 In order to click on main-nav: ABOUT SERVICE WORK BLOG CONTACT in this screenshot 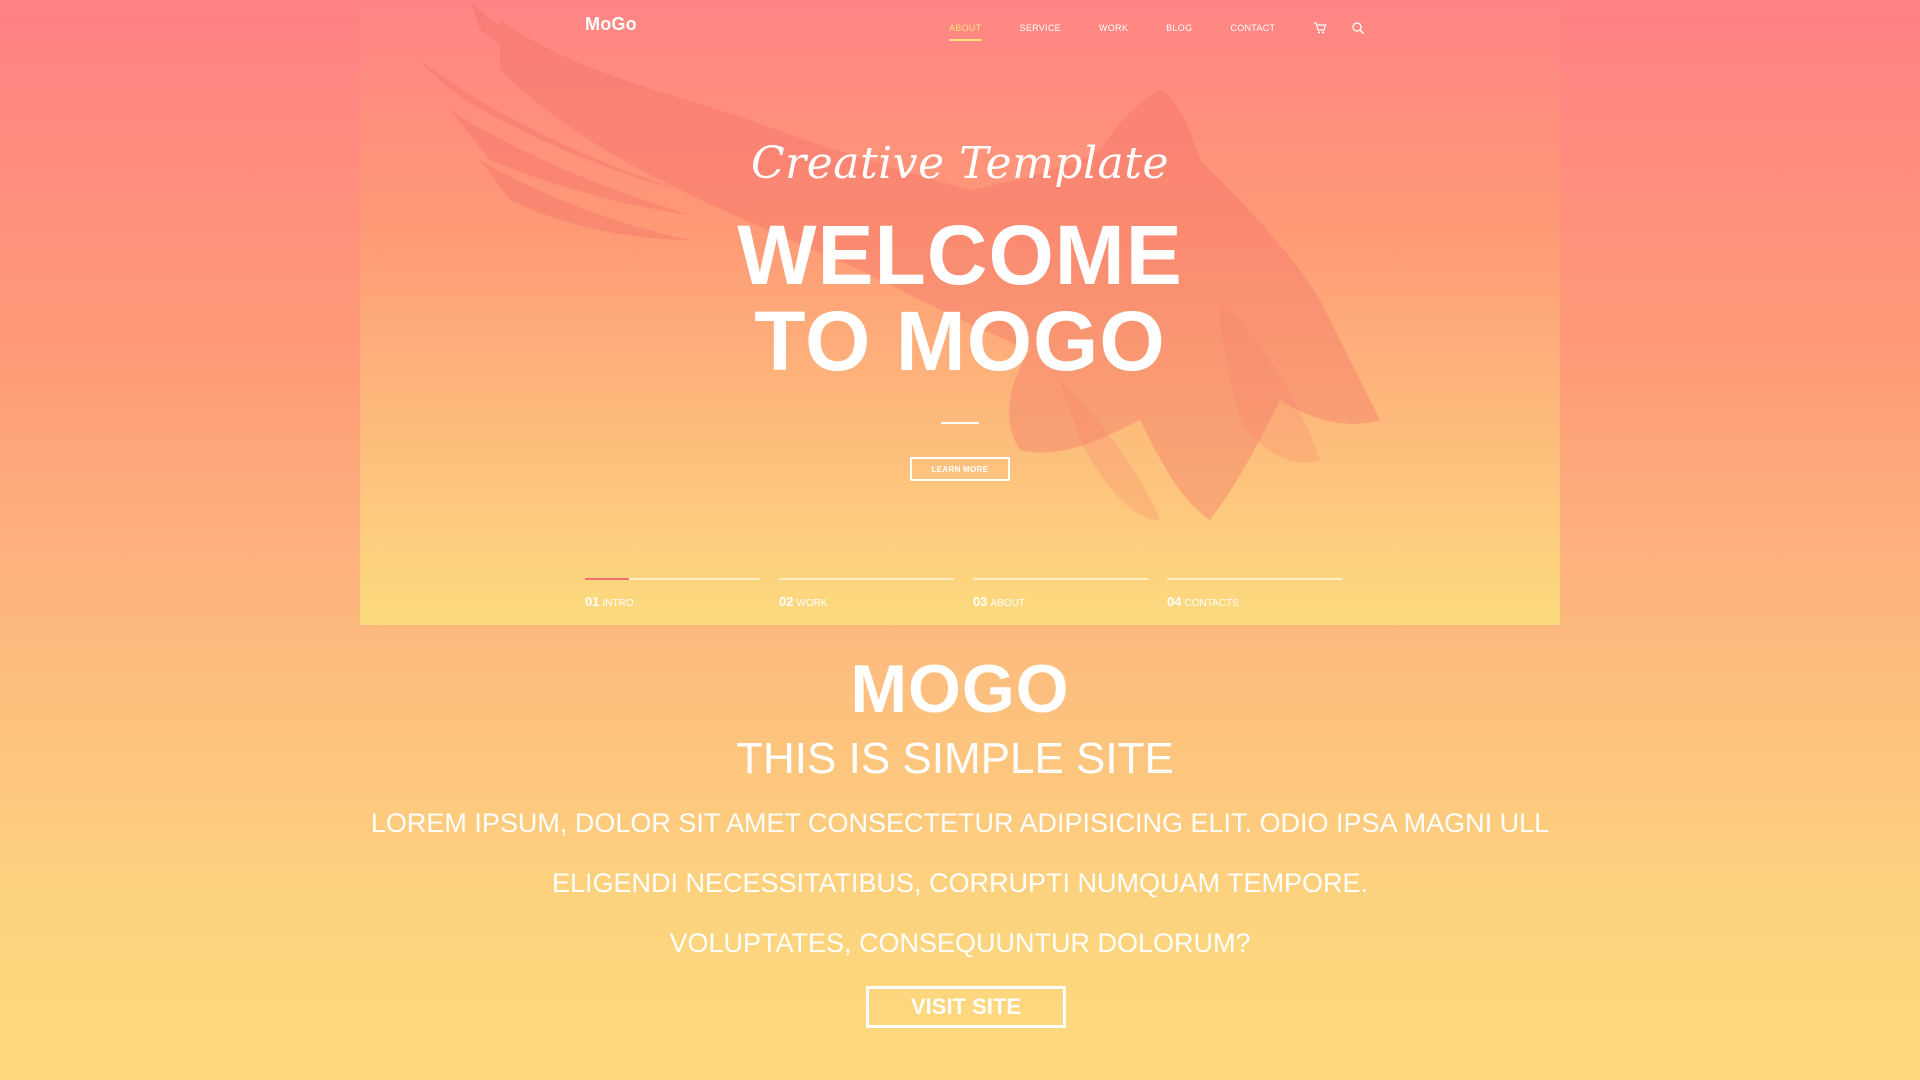, I will do `click(1169, 30)`.